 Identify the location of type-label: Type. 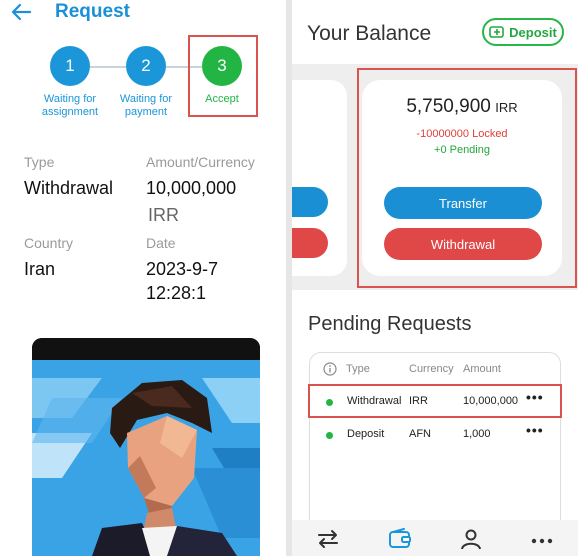
(39, 162).